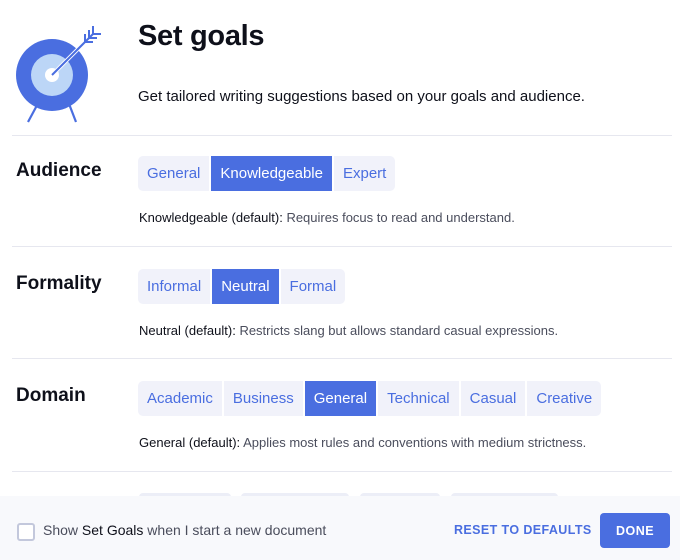 The height and width of the screenshot is (560, 680). What do you see at coordinates (398, 217) in the screenshot?
I see `description-text: Requires focus to read and understand.` at bounding box center [398, 217].